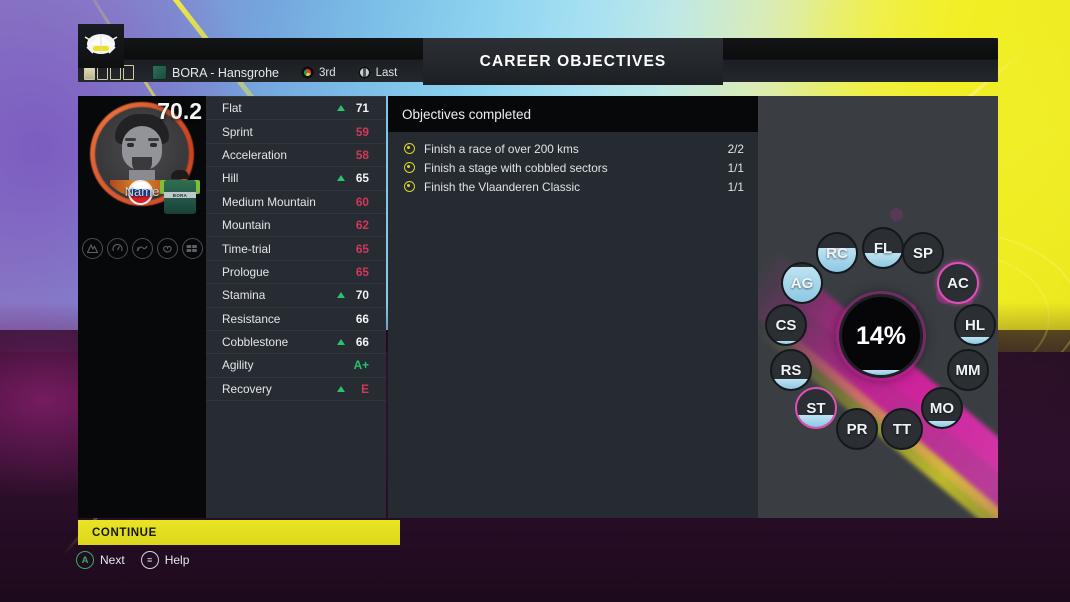  I want to click on skill-node-label: HL, so click(975, 325).